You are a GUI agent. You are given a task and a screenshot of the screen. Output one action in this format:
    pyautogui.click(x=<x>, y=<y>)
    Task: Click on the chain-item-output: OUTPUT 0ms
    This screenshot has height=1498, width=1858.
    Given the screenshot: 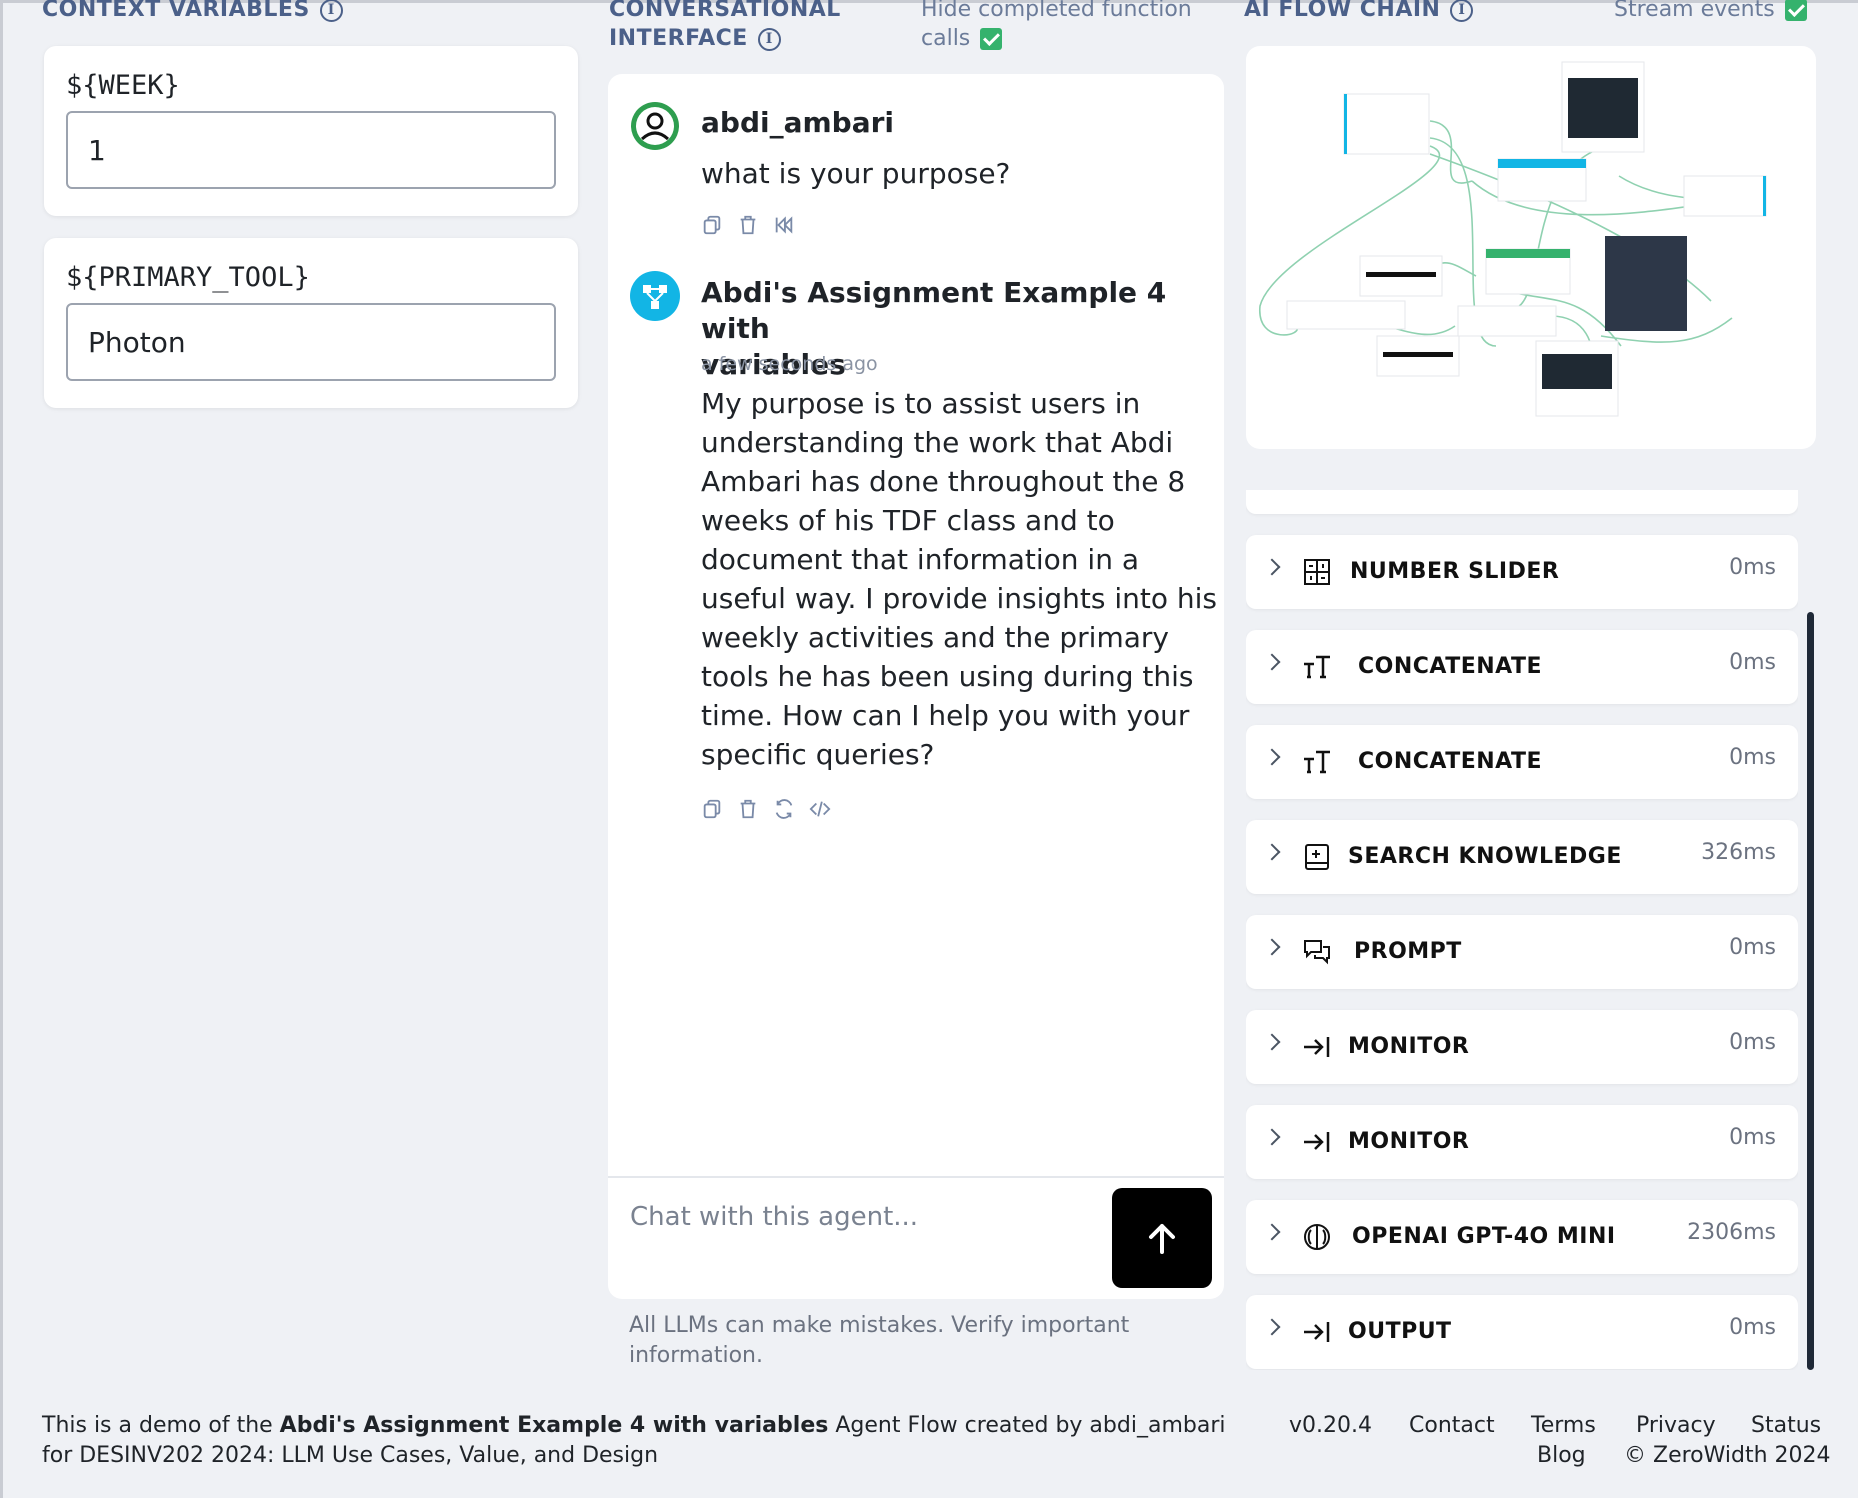 What is the action you would take?
    pyautogui.click(x=1522, y=1332)
    